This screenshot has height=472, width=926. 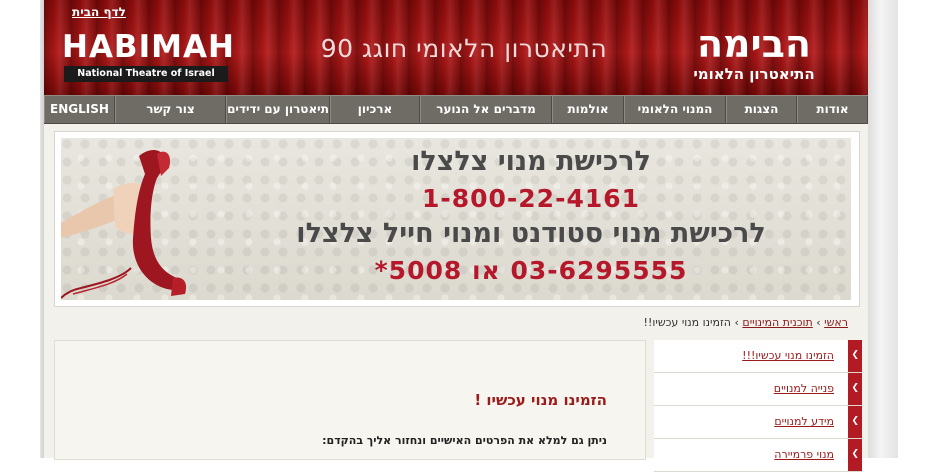 What do you see at coordinates (758, 455) in the screenshot?
I see `side-item-premiere: ❮ מנוי פרמיירה` at bounding box center [758, 455].